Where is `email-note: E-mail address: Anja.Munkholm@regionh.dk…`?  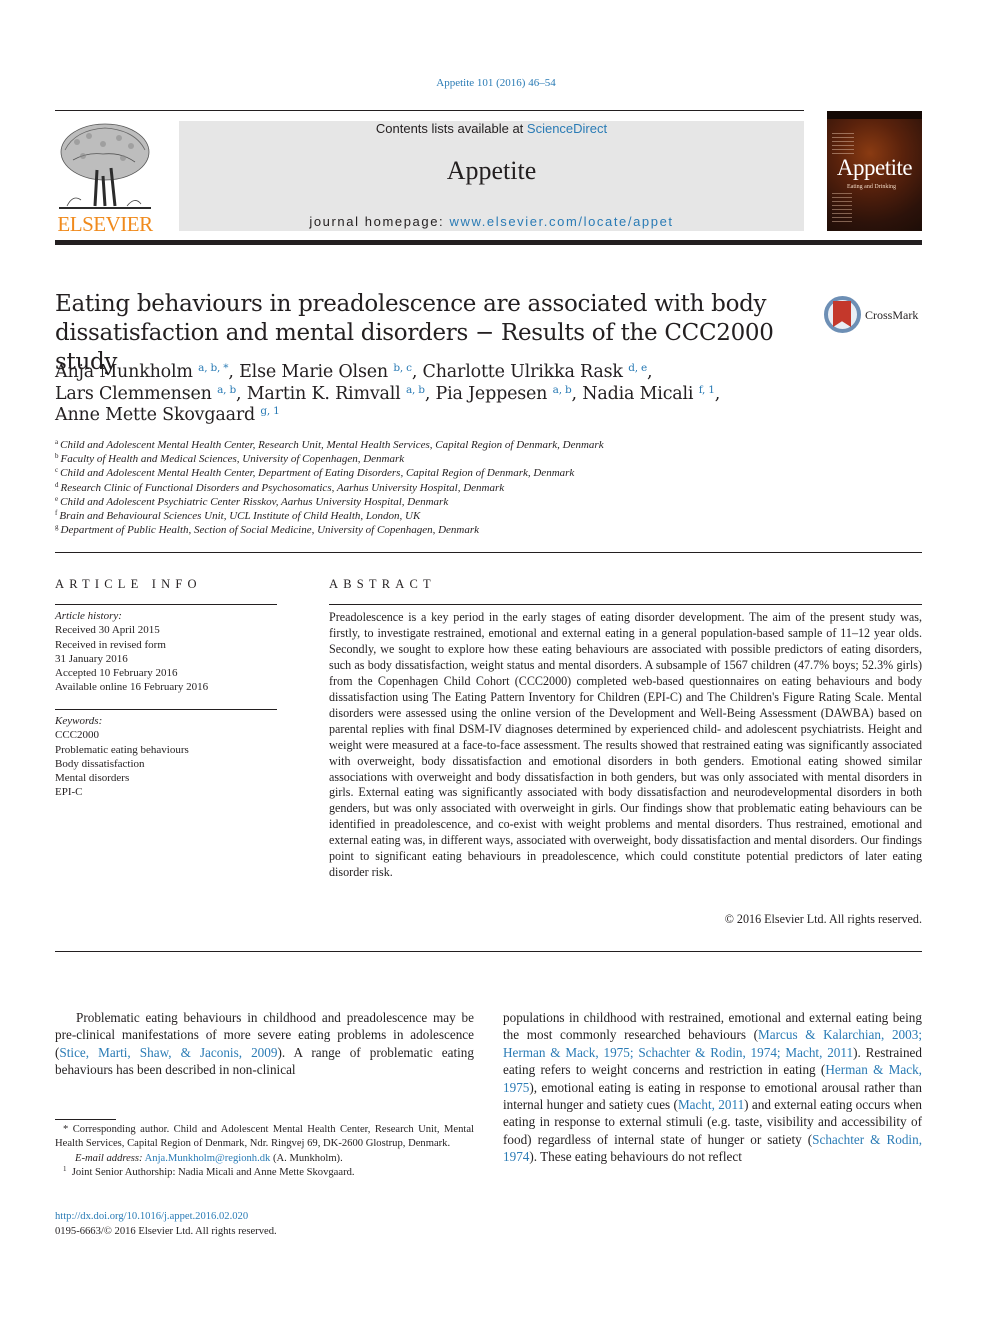
email-note: E-mail address: Anja.Munkholm@regionh.dk… is located at coordinates (209, 1158).